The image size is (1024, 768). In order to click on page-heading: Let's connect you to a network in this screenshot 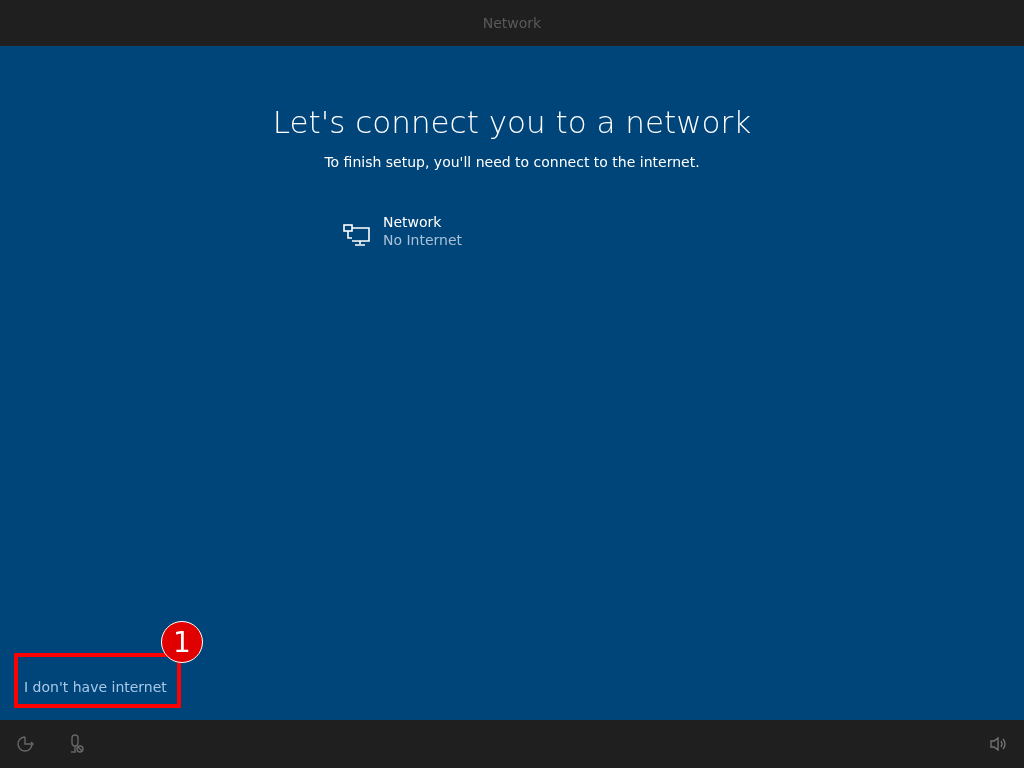, I will do `click(512, 122)`.